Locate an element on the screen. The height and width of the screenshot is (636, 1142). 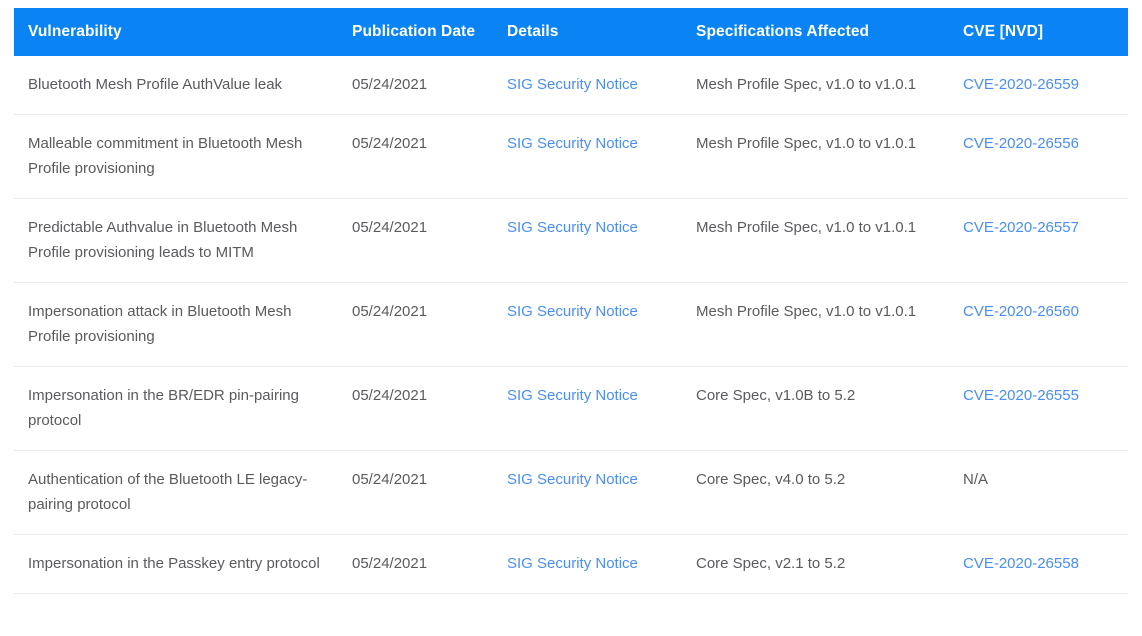
column-header-specifications-affected: Specifications Affected is located at coordinates (783, 31).